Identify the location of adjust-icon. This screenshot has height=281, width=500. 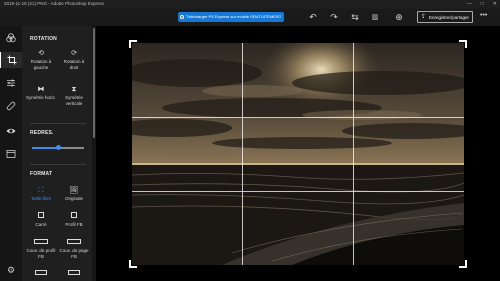
(11, 83).